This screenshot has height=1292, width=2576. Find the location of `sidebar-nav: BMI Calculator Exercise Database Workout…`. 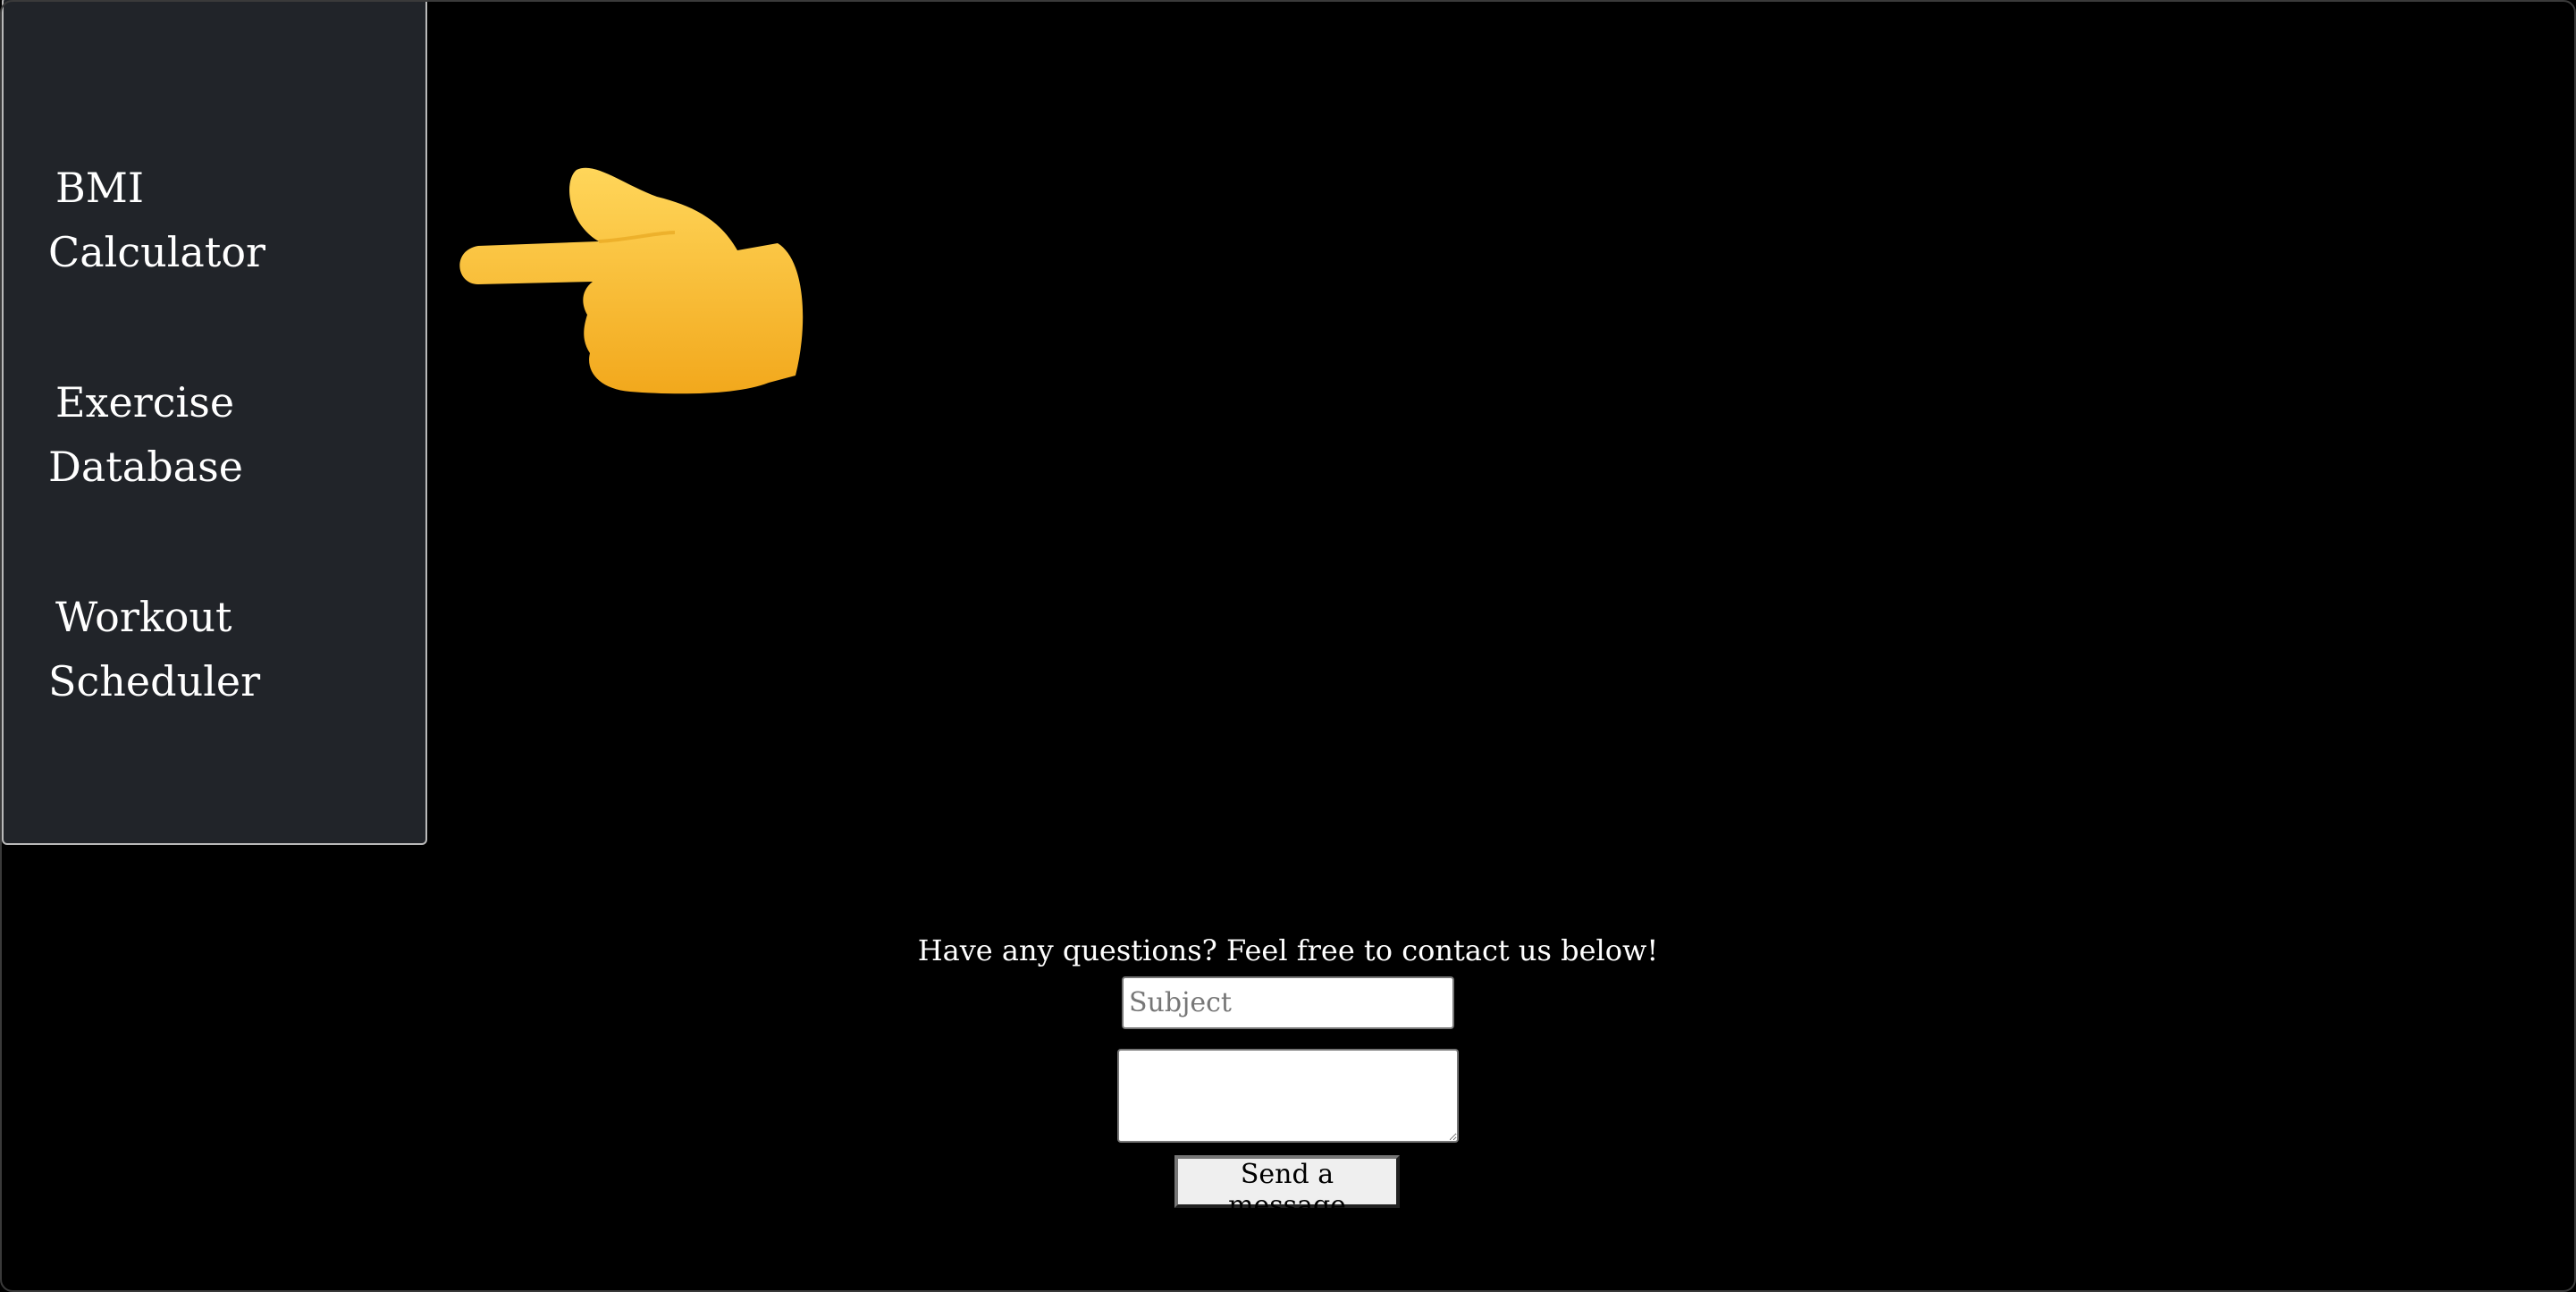

sidebar-nav: BMI Calculator Exercise Database Workout… is located at coordinates (215, 423).